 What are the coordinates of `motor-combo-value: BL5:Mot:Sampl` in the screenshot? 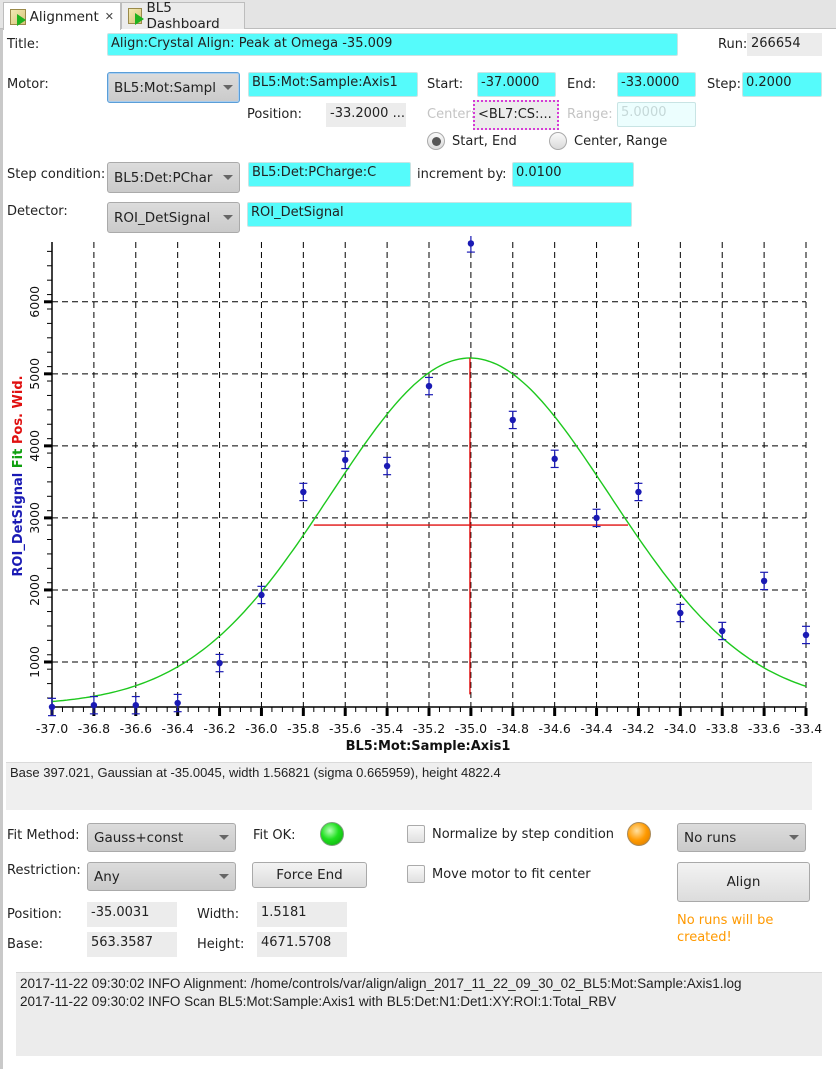 It's located at (165, 87).